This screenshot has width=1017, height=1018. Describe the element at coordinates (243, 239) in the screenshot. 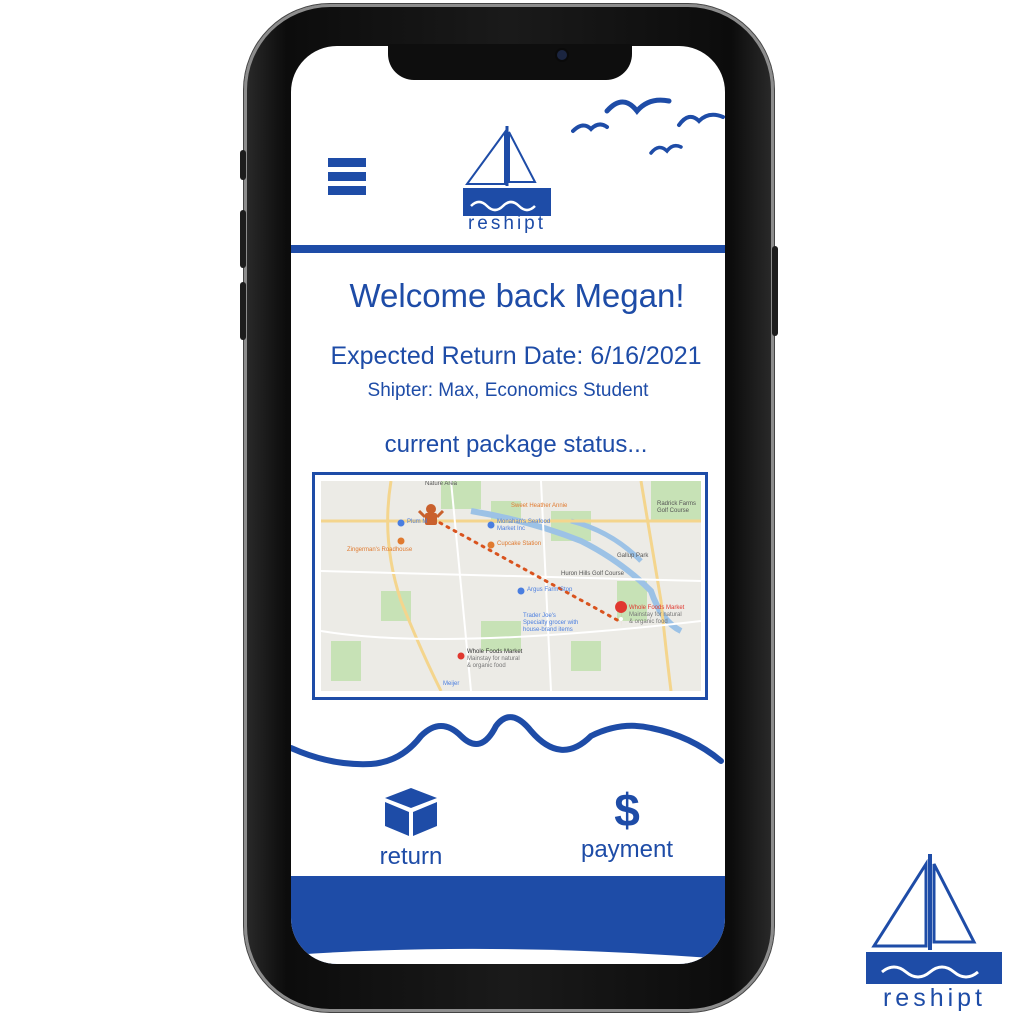

I see `volume-up-button` at that location.